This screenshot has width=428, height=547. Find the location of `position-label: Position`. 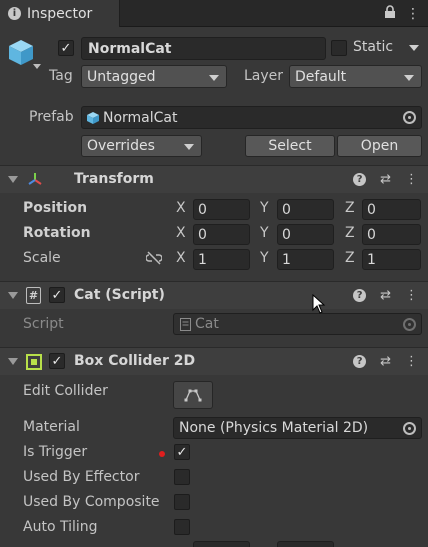

position-label: Position is located at coordinates (55, 208).